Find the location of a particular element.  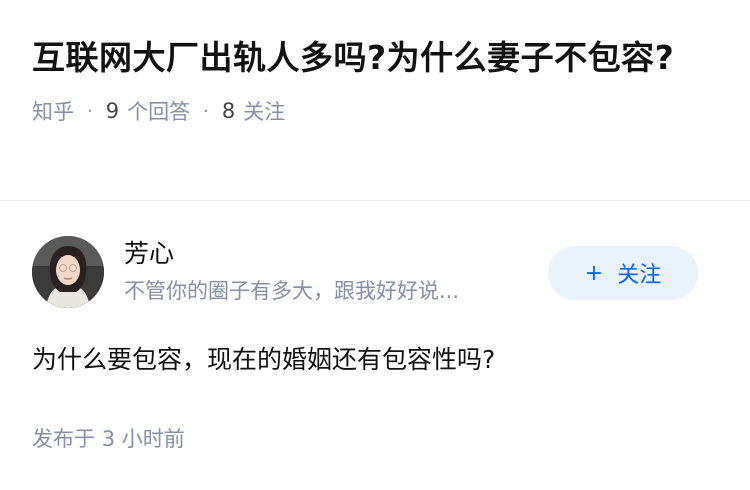

follower-count-label: 关注 is located at coordinates (264, 112).